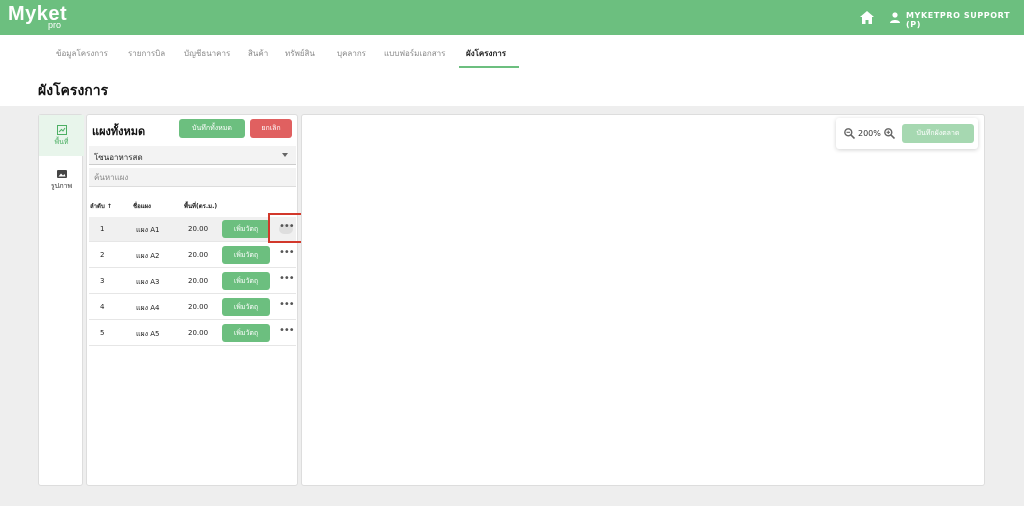 Image resolution: width=1024 pixels, height=506 pixels. I want to click on side-nav-image: รูปภาพ, so click(61, 174).